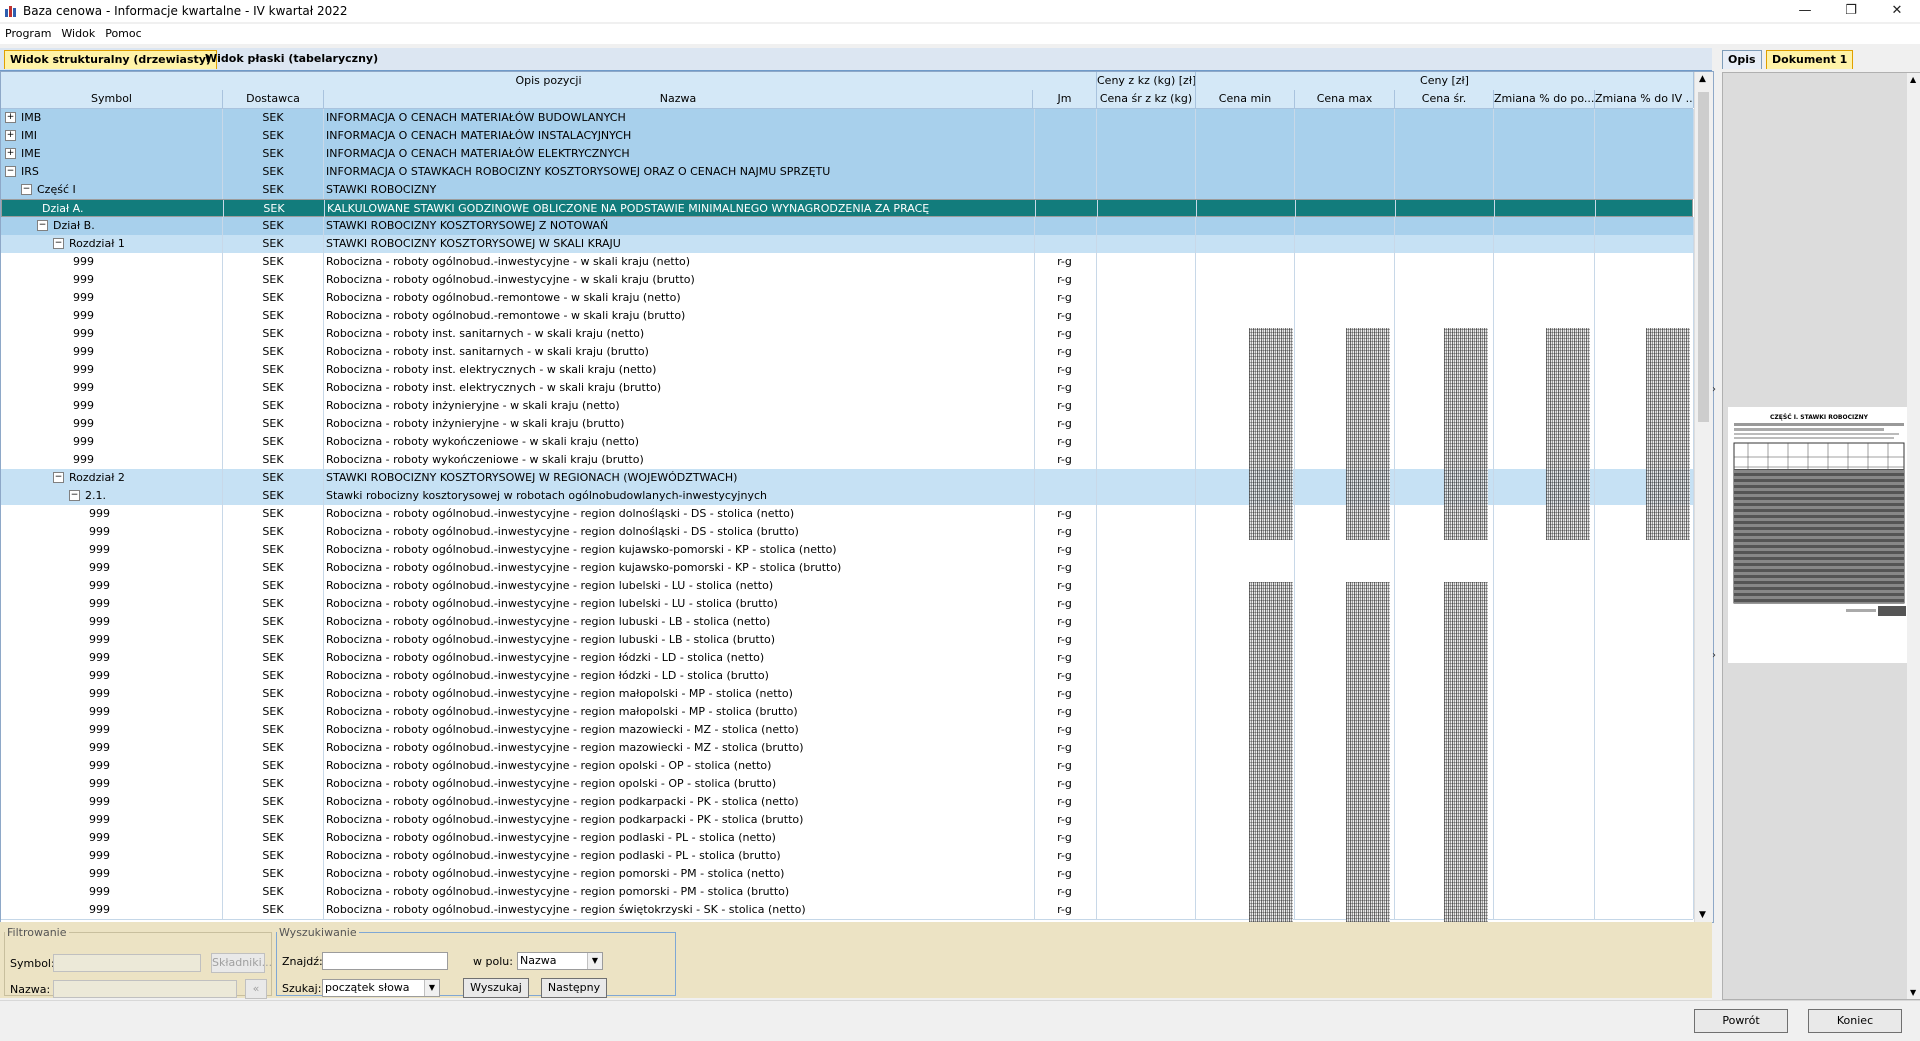  Describe the element at coordinates (1819, 535) in the screenshot. I see `document-thumbnail: CZĘŚĆ I. STAWKI ROBOCIZNY` at that location.